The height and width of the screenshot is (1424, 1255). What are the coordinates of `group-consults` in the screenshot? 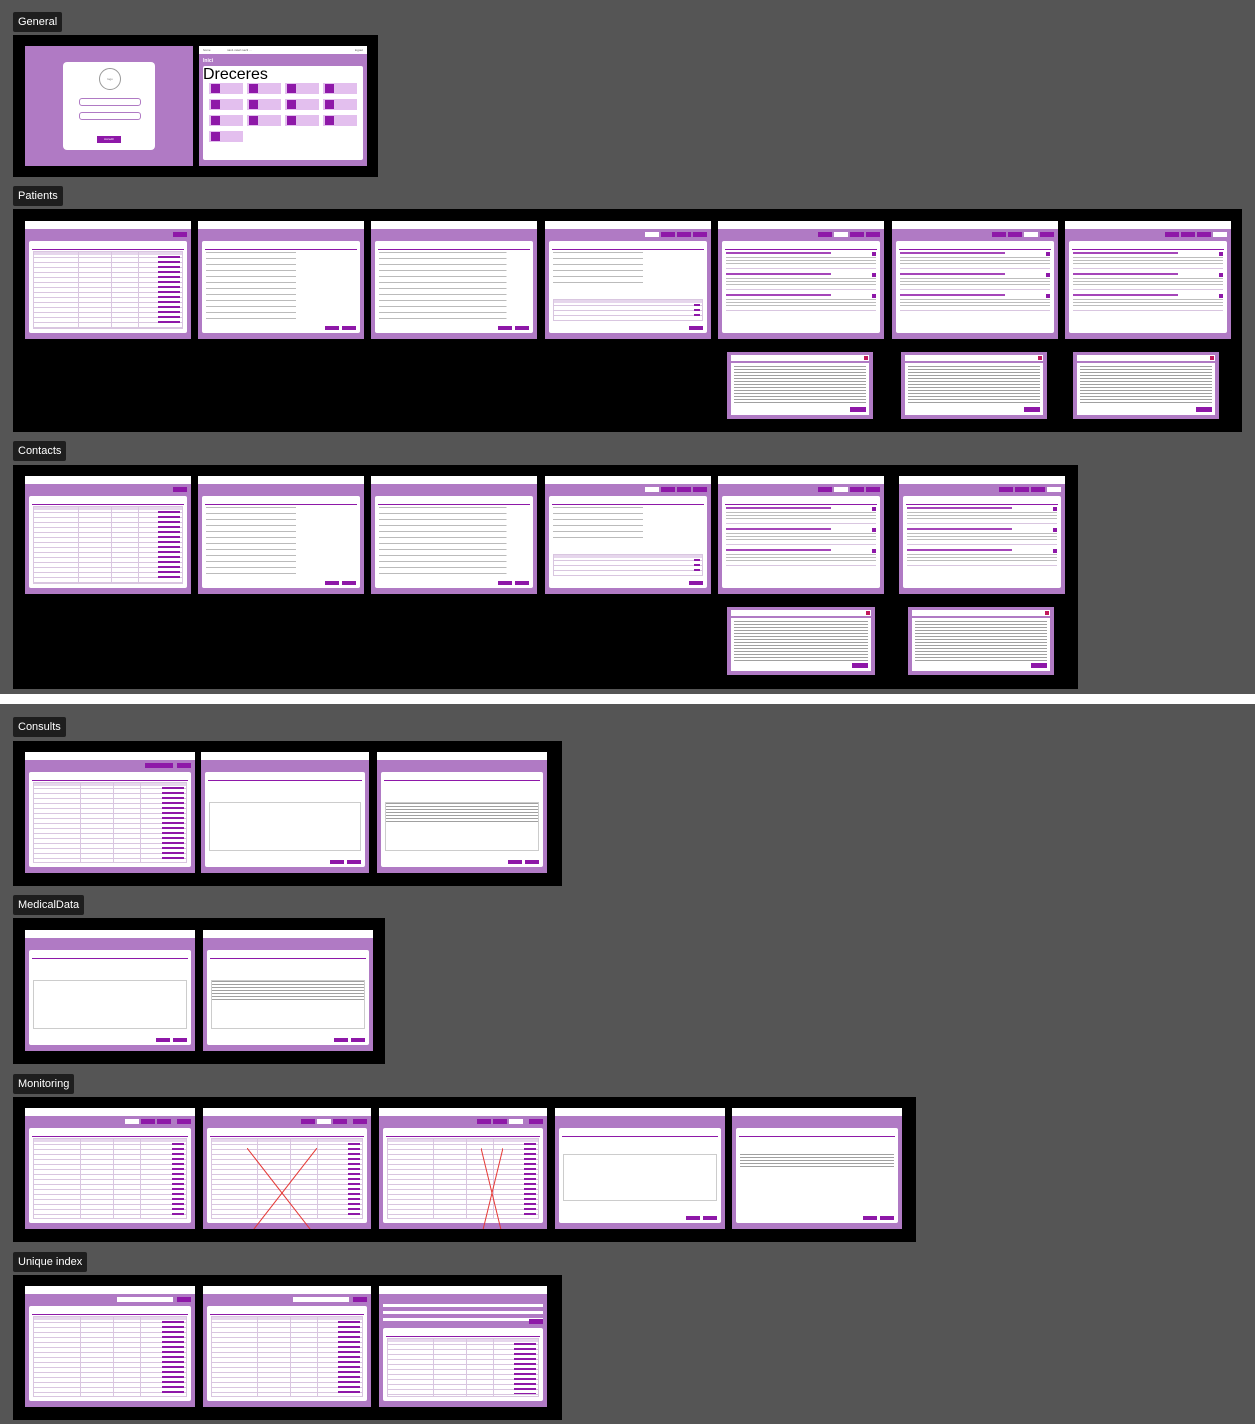 It's located at (287, 813).